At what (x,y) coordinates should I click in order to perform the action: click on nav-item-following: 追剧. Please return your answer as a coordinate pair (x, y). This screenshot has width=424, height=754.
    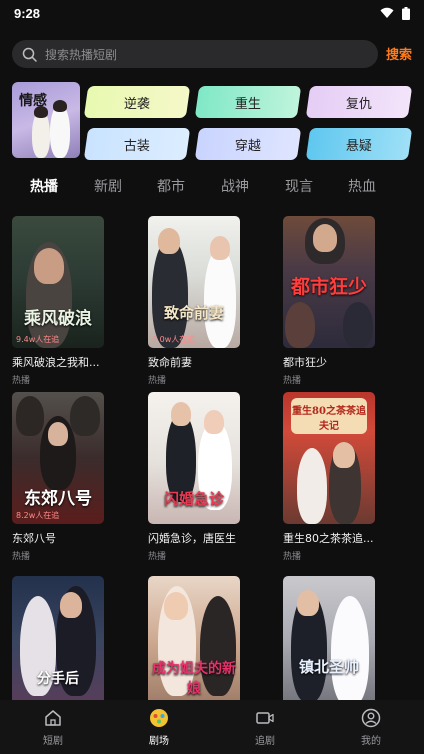
    Looking at the image, I should click on (265, 727).